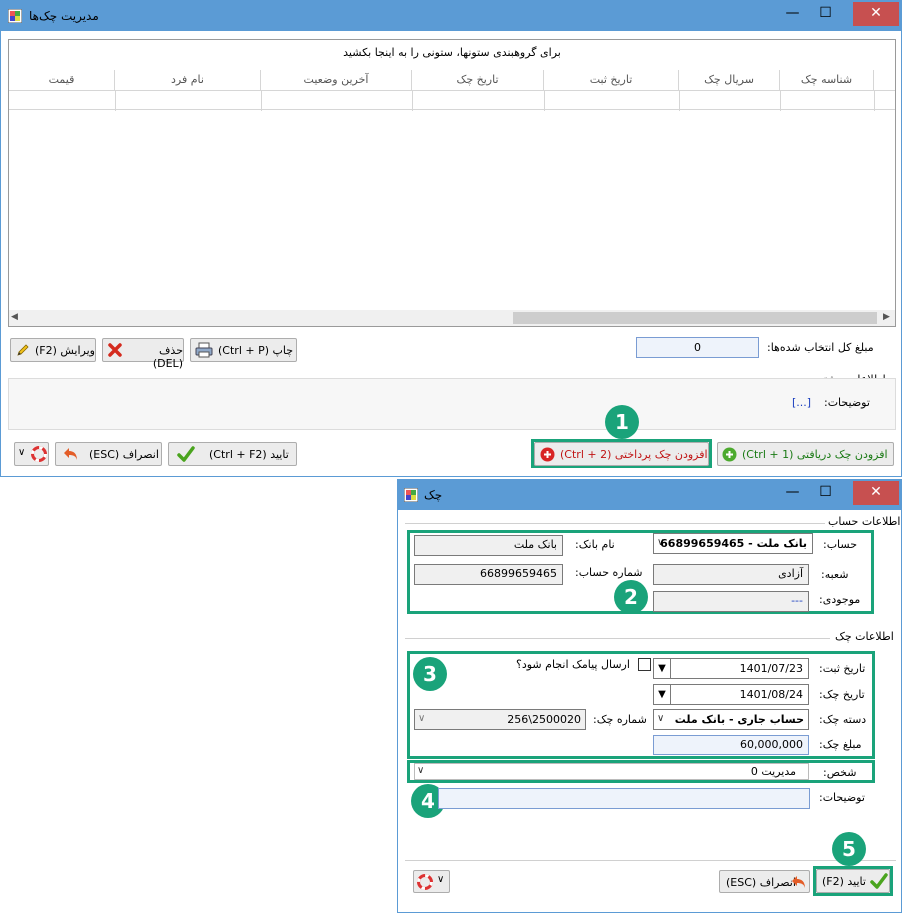 The image size is (902, 913). I want to click on scrollbar-thumb, so click(695, 318).